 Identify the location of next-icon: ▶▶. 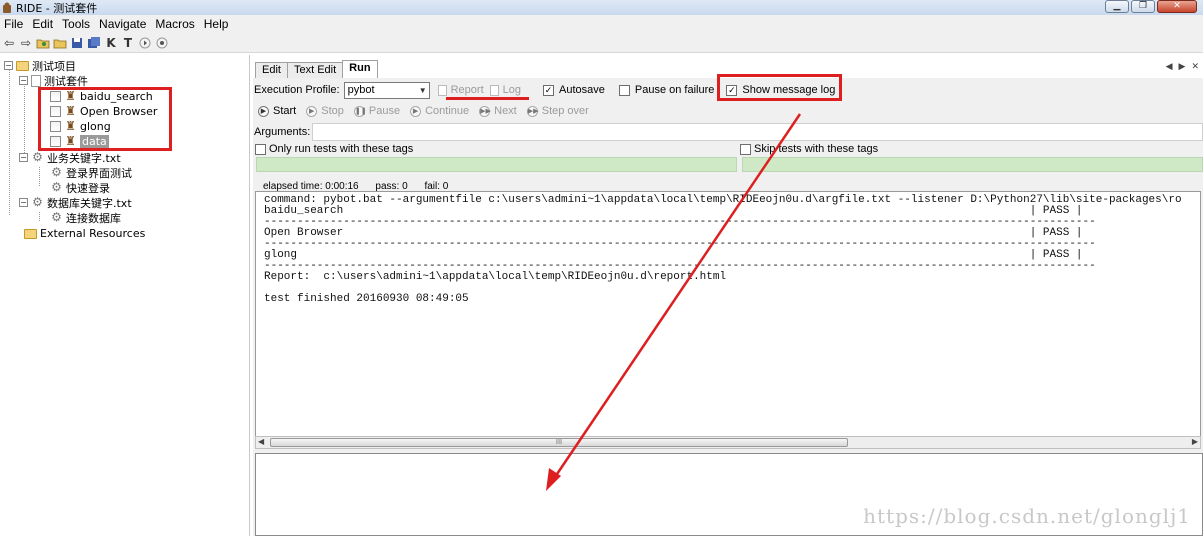
(485, 111).